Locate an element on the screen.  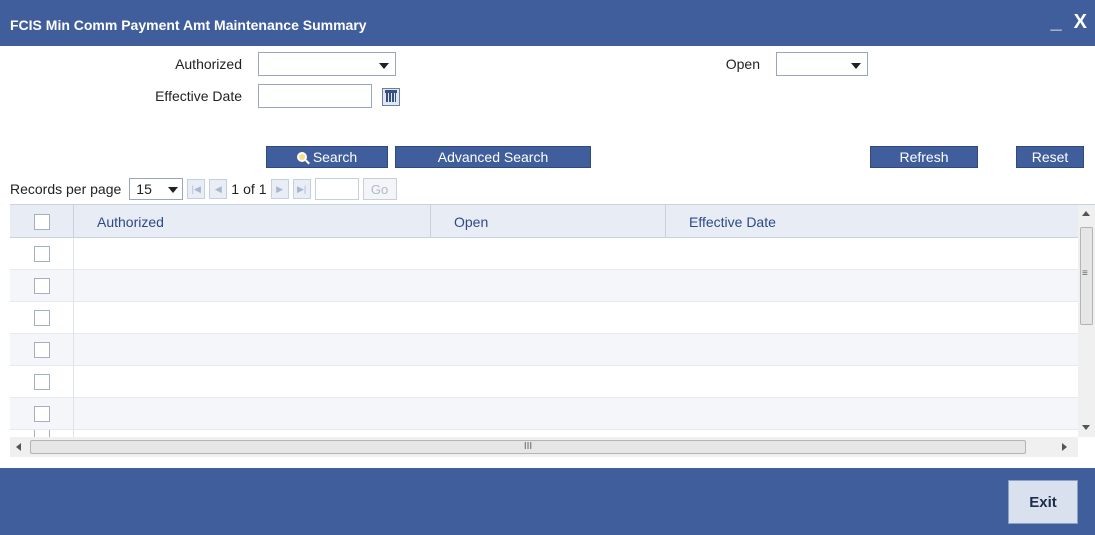
vertical-scrollbar is located at coordinates (1086, 321).